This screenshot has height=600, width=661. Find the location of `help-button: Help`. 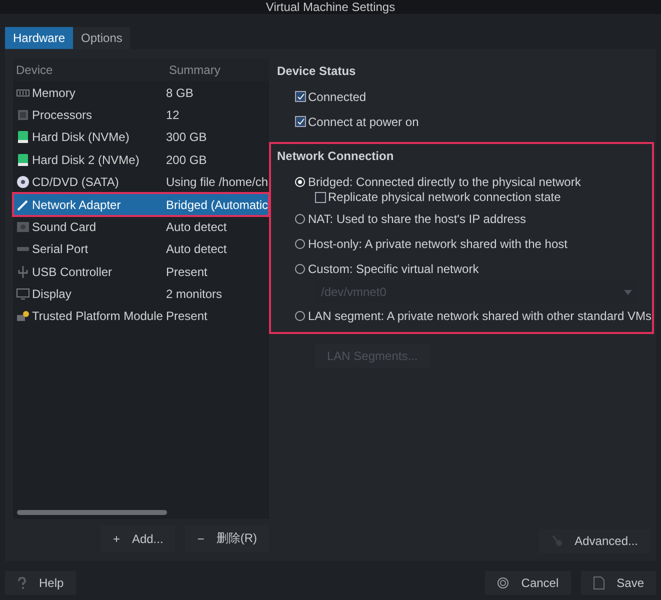

help-button: Help is located at coordinates (40, 583).